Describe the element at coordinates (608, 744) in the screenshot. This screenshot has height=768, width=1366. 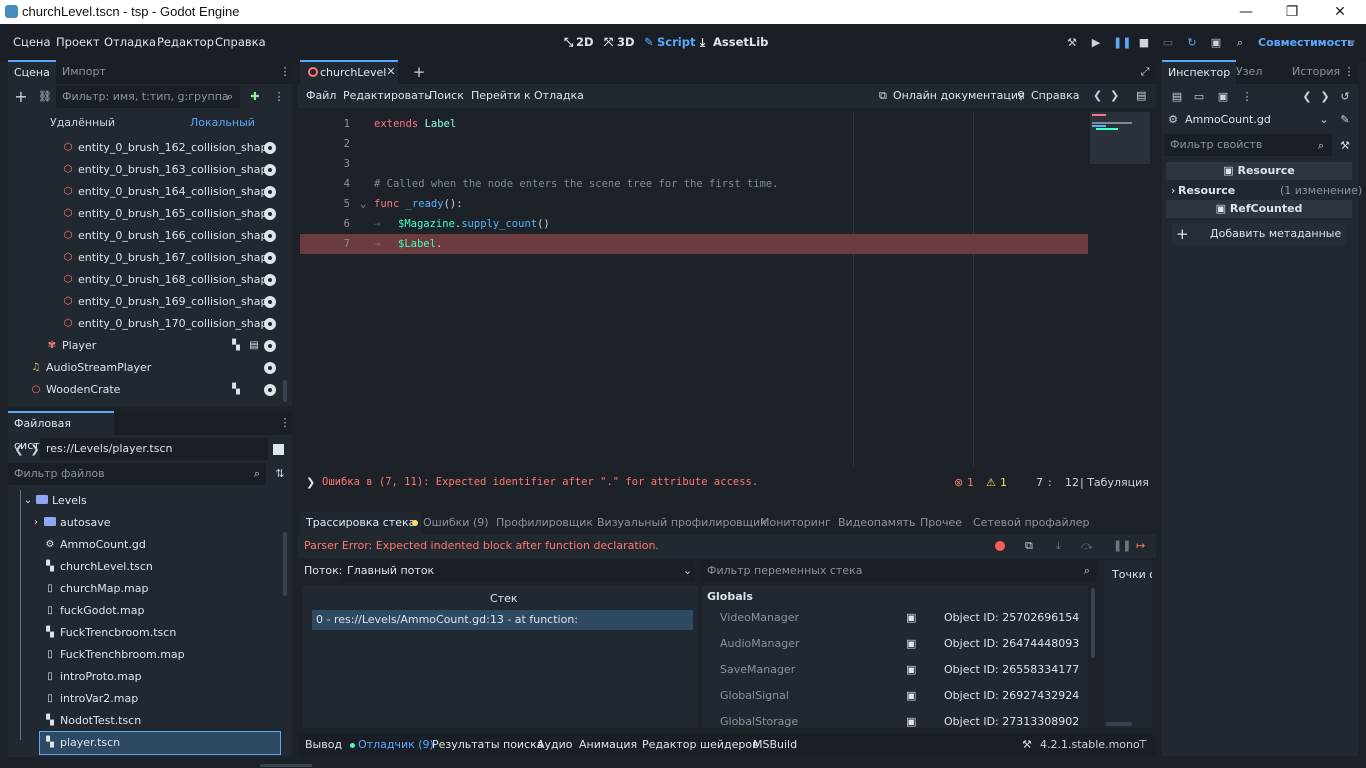
I see `bottom-animation: Анимация` at that location.